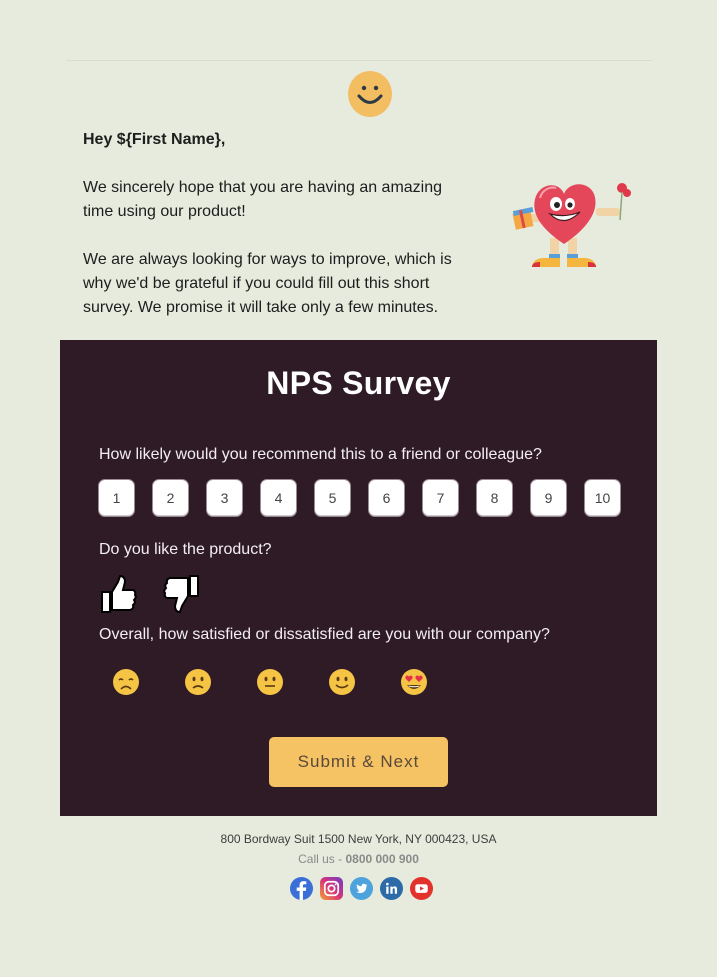 This screenshot has width=717, height=977. I want to click on rating-option-3: 3, so click(224, 498).